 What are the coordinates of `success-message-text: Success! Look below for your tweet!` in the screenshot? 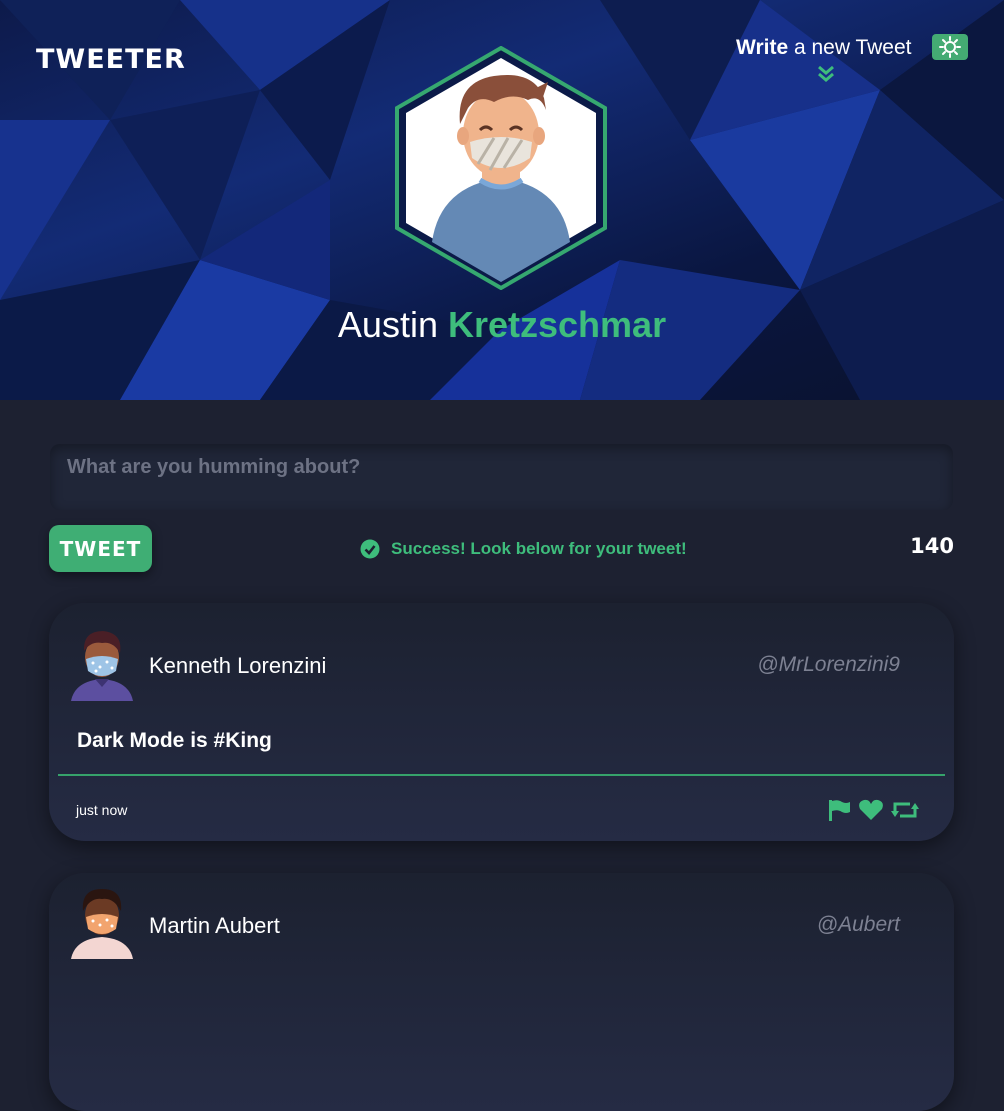 It's located at (539, 548).